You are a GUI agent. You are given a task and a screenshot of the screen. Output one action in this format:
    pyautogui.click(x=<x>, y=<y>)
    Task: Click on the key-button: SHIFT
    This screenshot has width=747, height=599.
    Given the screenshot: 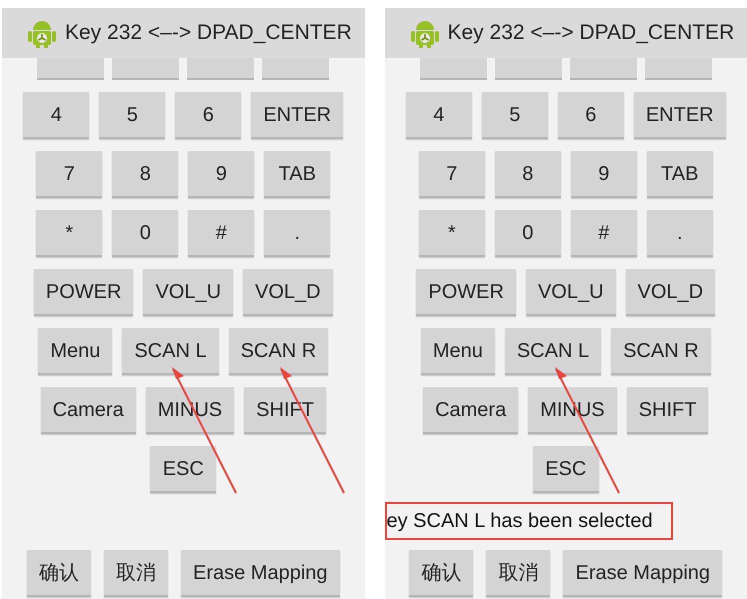 What is the action you would take?
    pyautogui.click(x=667, y=410)
    